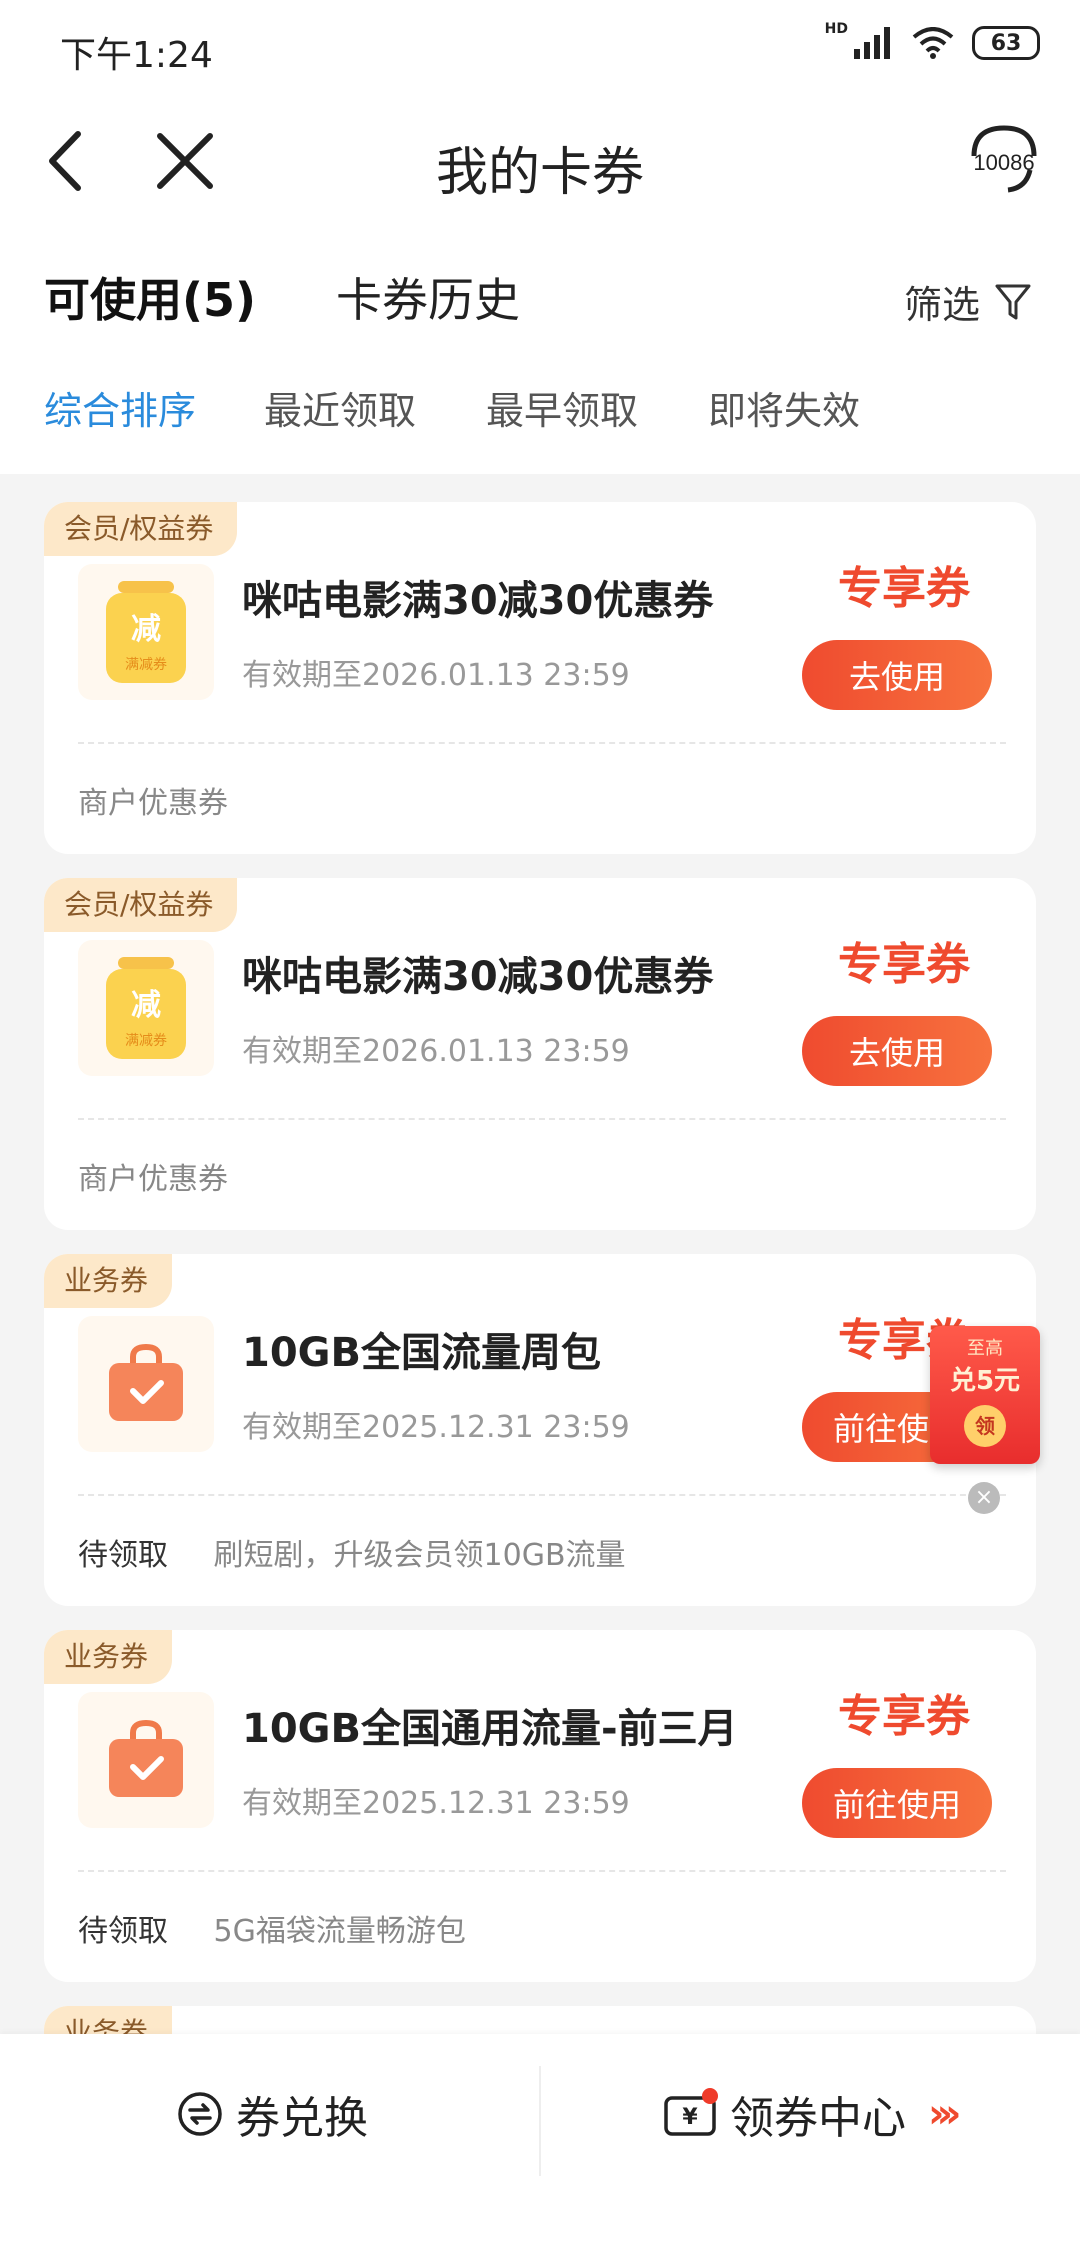  I want to click on sort-options: 综合排序 最近领取 最早领取 即将失效, so click(540, 402).